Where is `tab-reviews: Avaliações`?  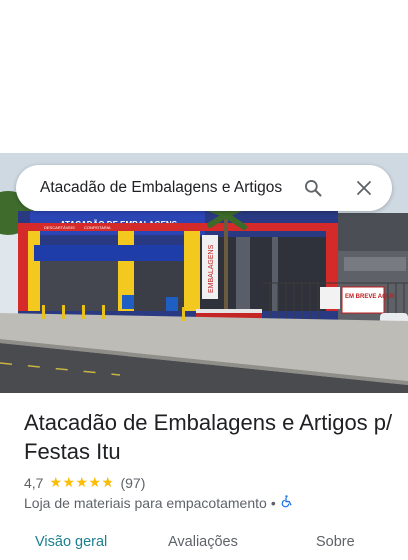
tab-reviews: Avaliações is located at coordinates (203, 542).